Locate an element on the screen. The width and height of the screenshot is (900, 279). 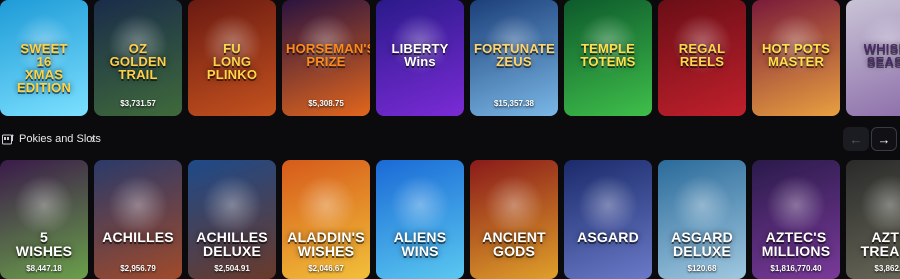
game-title: 5 WISHES is located at coordinates (44, 244).